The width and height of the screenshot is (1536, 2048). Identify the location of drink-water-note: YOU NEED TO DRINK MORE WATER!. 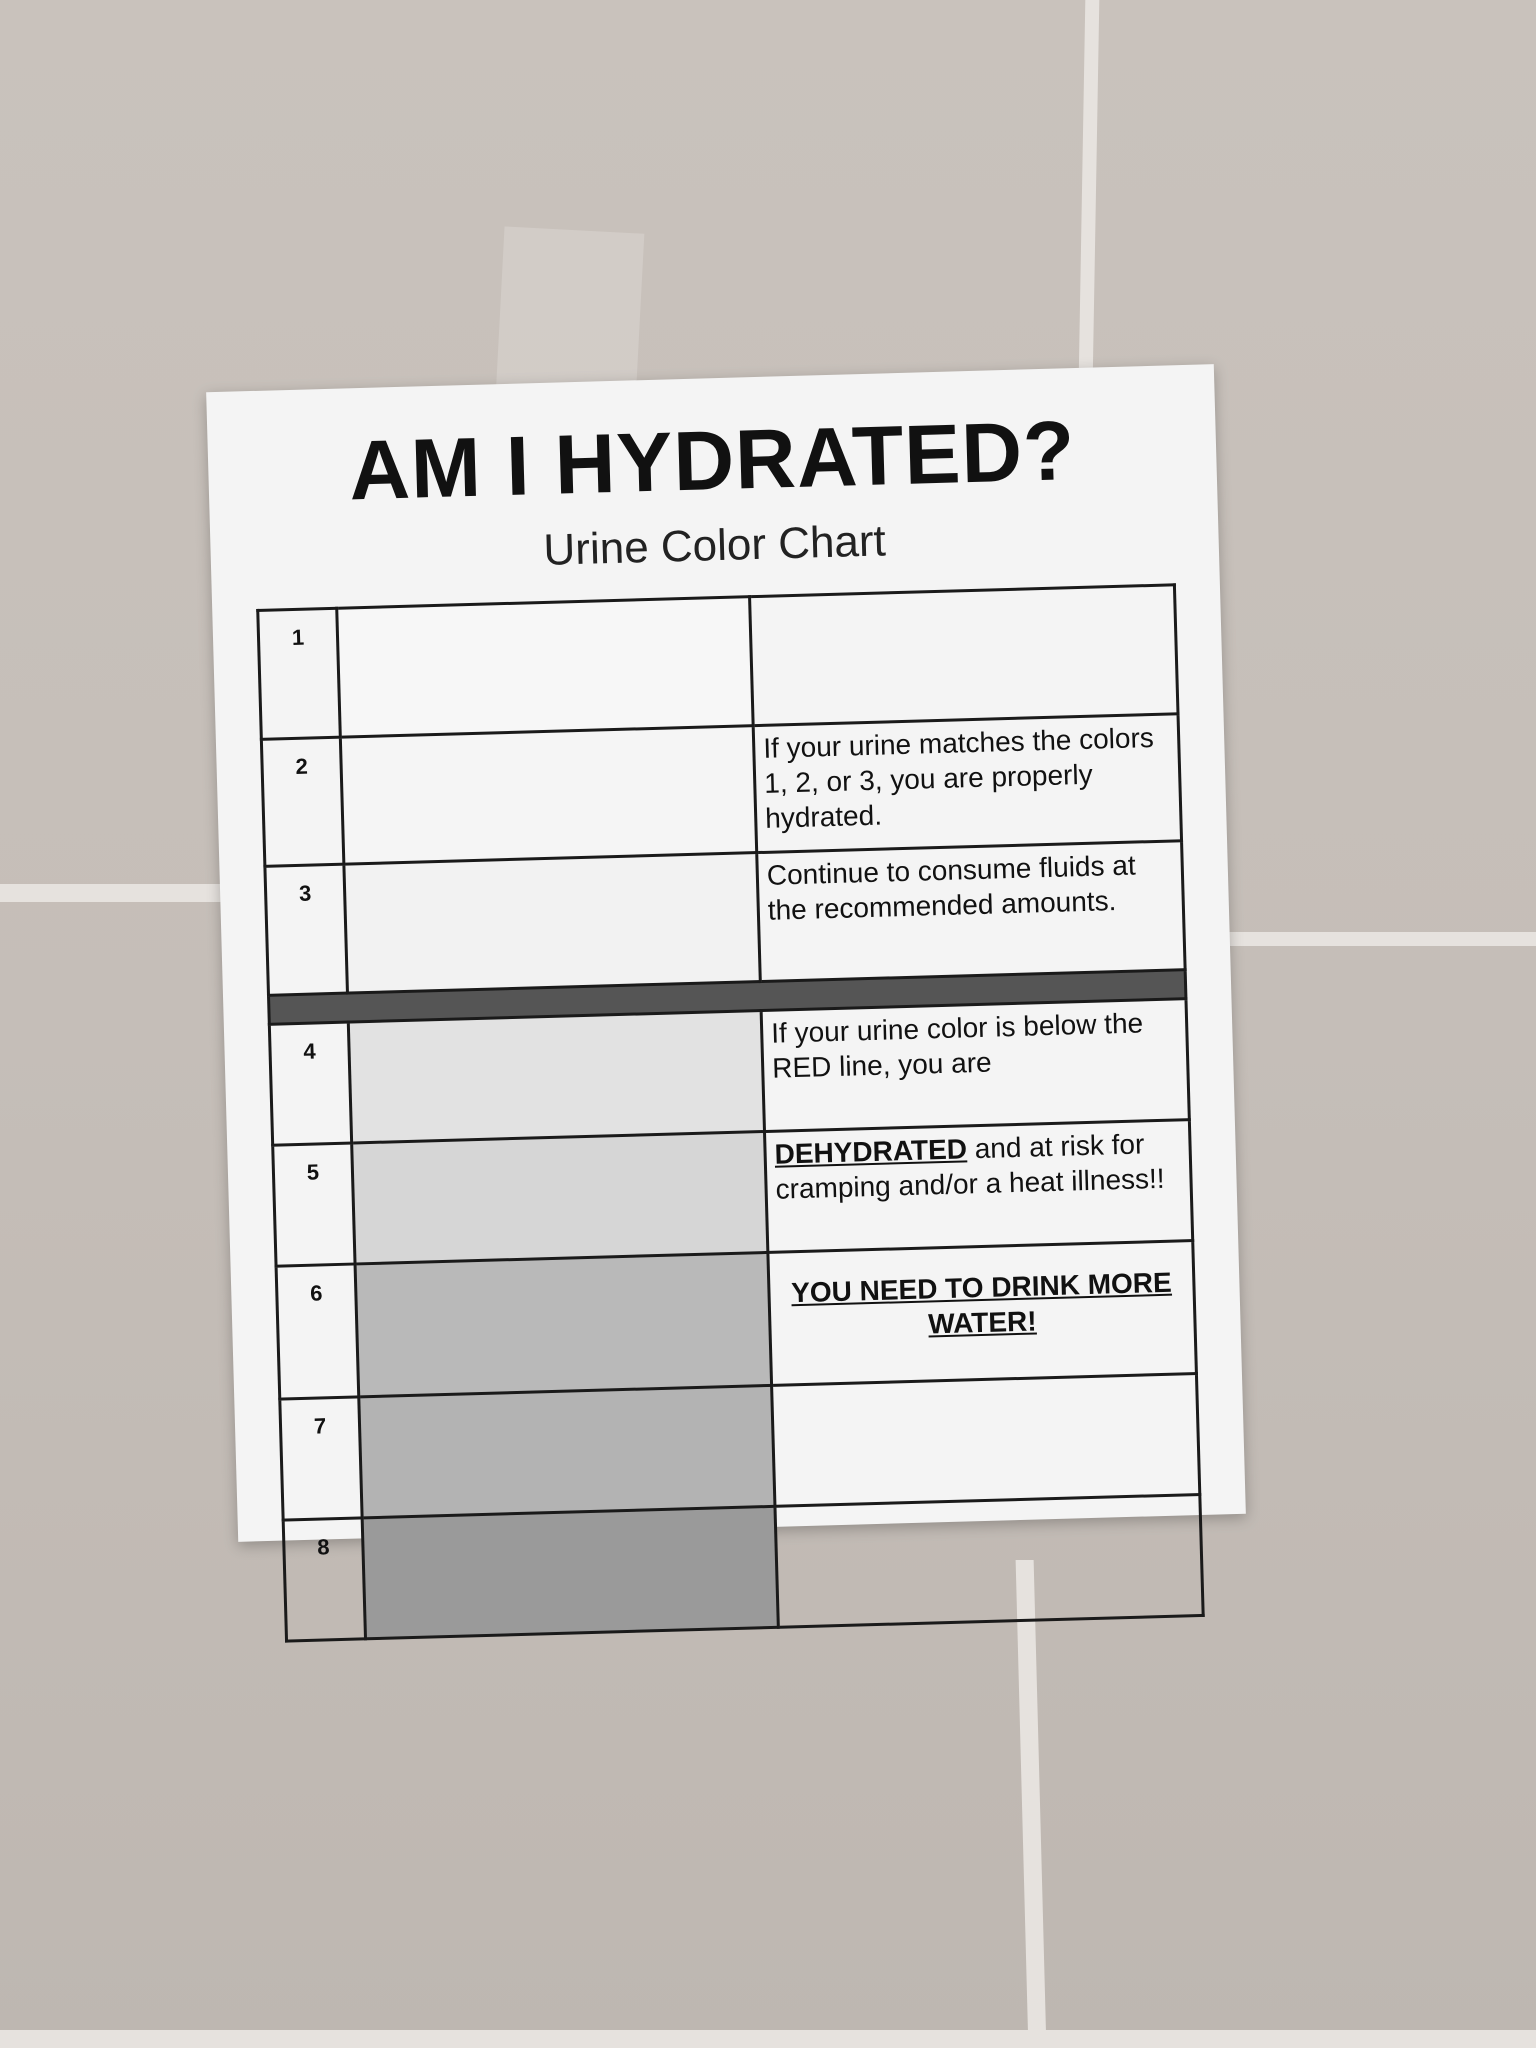
(982, 1313).